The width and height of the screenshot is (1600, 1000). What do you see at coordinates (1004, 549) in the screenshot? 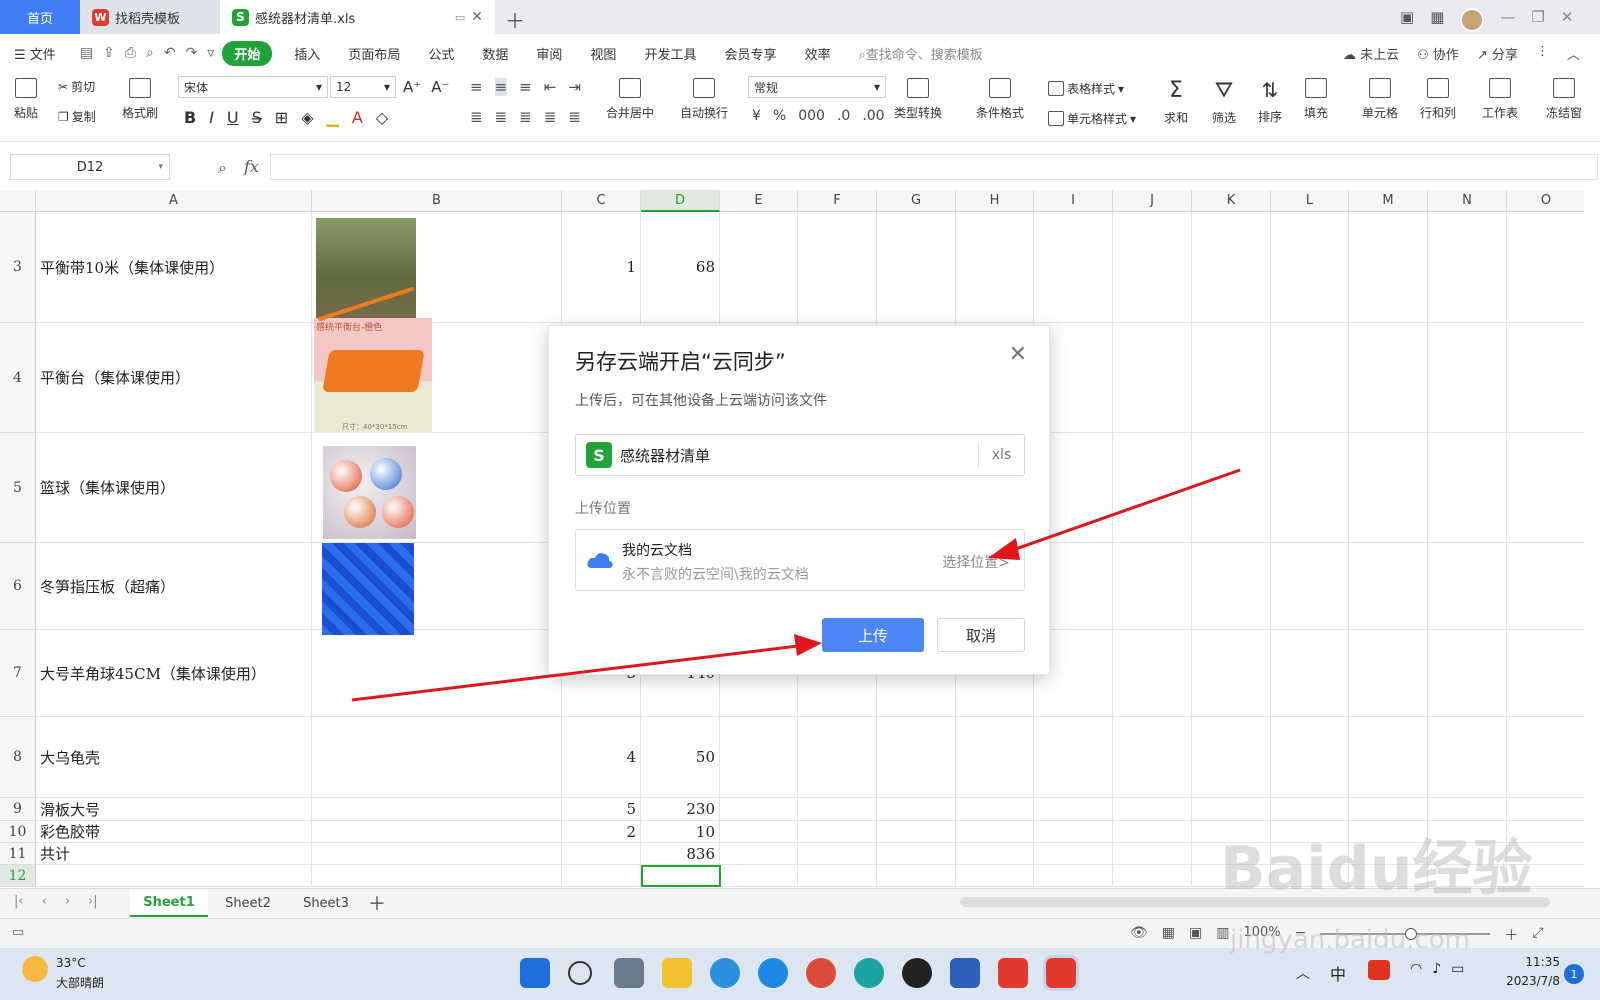
I see `arrow-head-choose` at bounding box center [1004, 549].